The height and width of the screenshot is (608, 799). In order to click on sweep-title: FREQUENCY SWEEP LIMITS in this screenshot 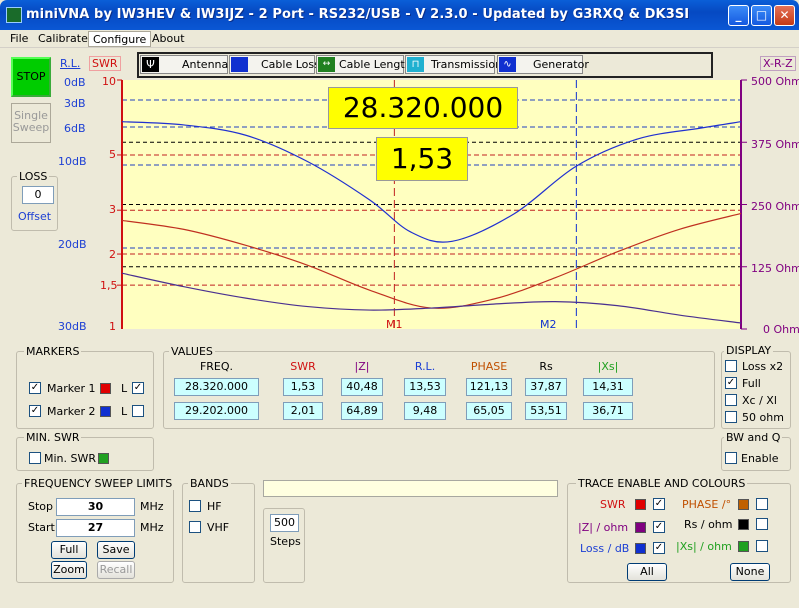, I will do `click(98, 483)`.